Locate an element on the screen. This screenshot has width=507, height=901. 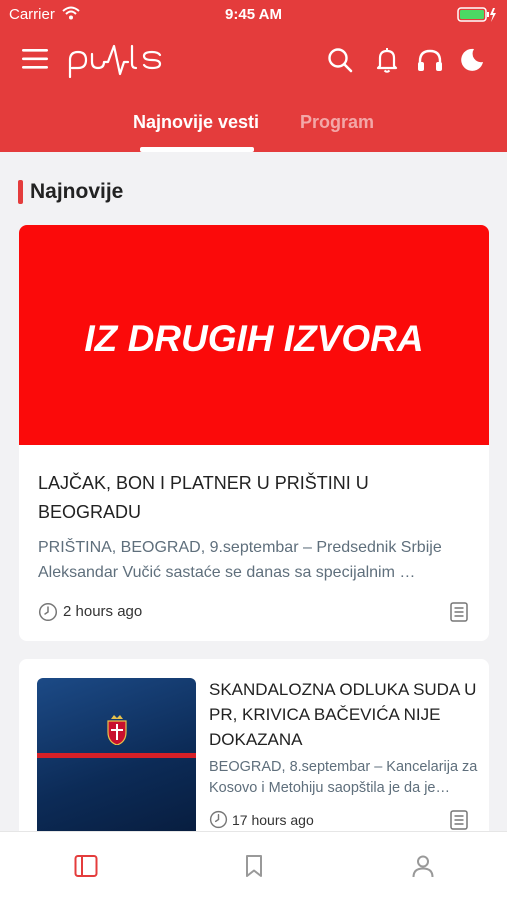
serbian-crest-icon is located at coordinates (117, 732).